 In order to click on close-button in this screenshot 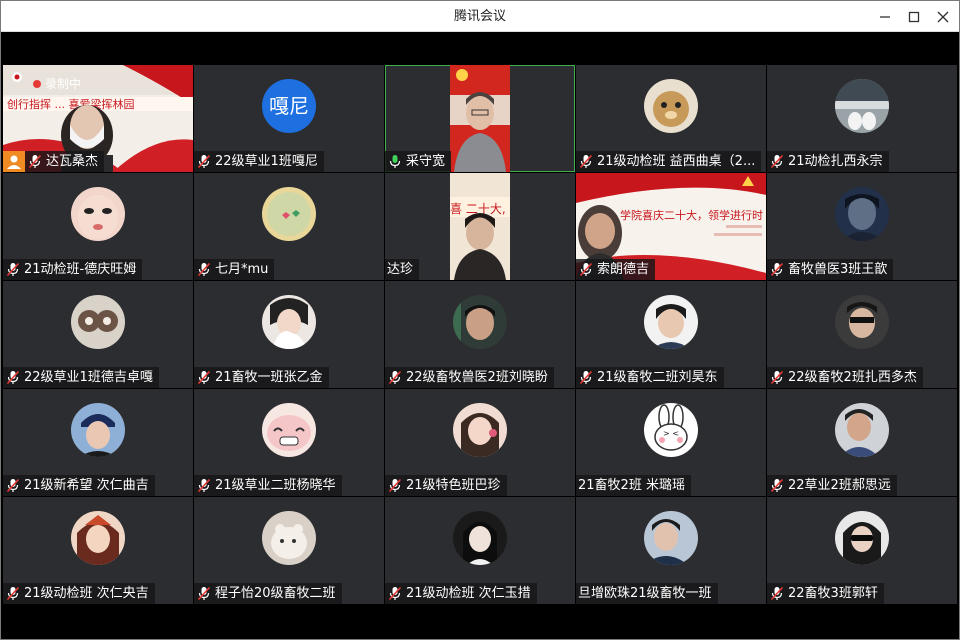, I will do `click(943, 17)`.